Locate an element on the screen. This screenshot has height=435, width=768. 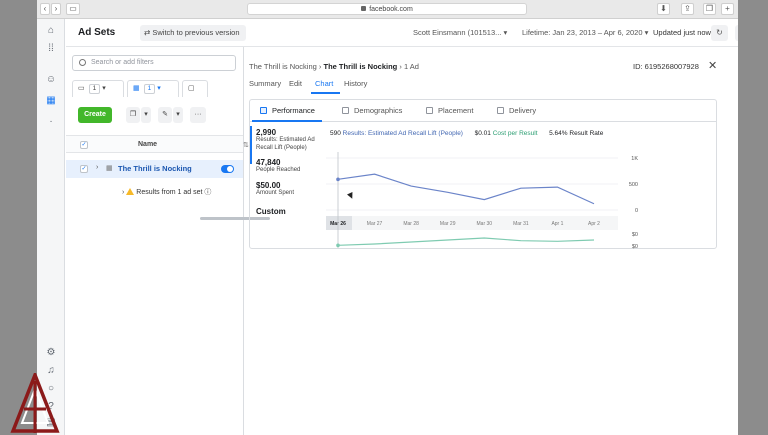
tab-delivery: Delivery is located at coordinates (516, 110).